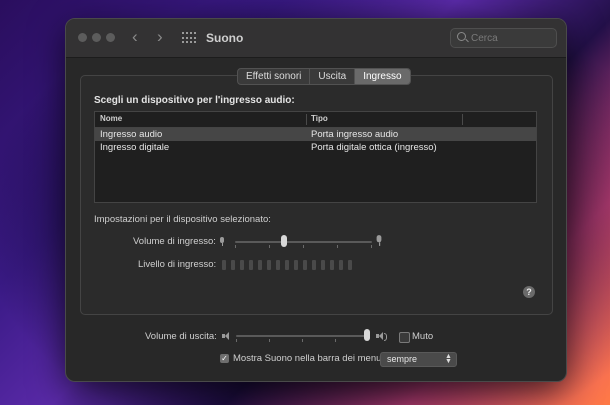  I want to click on row-name: Ingresso audio, so click(131, 134).